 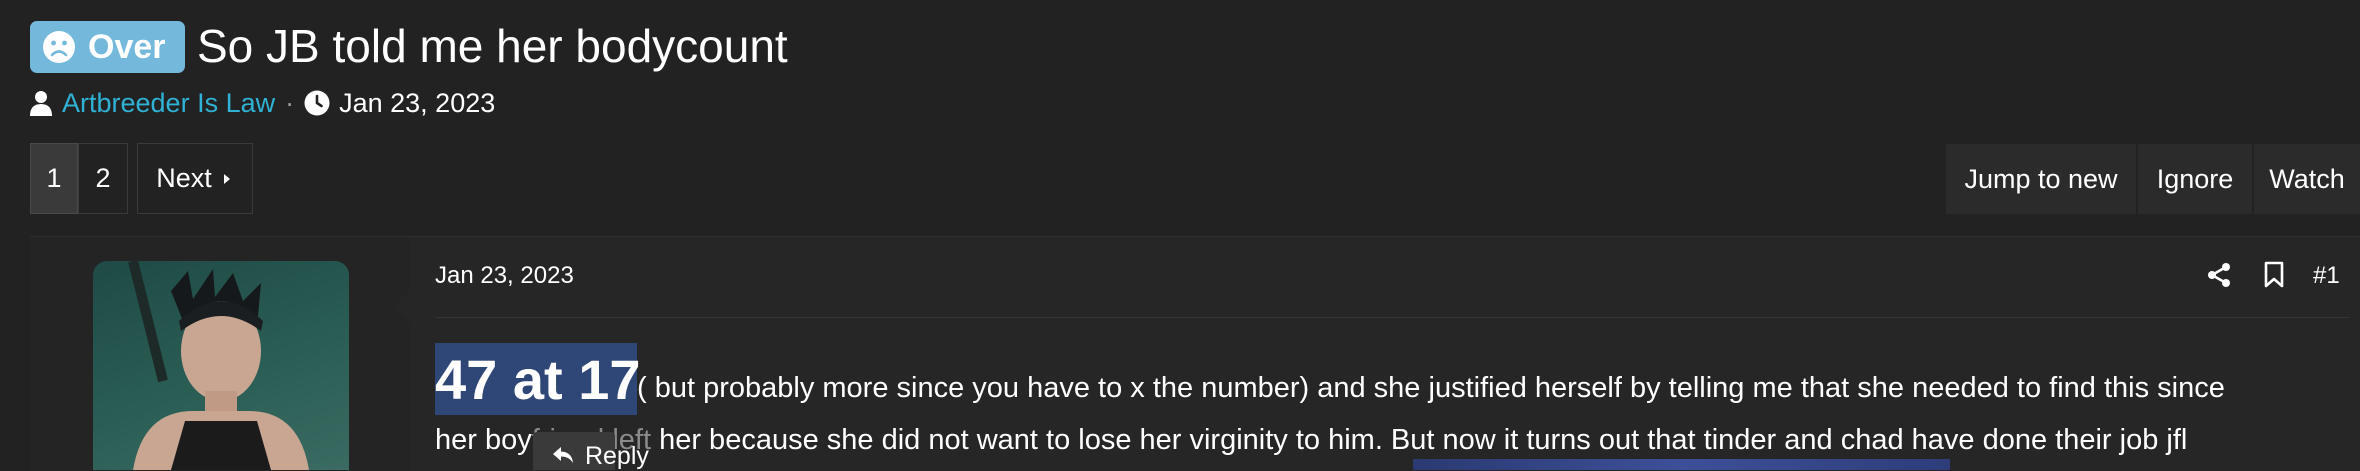 What do you see at coordinates (2274, 274) in the screenshot?
I see `bookmark-icon` at bounding box center [2274, 274].